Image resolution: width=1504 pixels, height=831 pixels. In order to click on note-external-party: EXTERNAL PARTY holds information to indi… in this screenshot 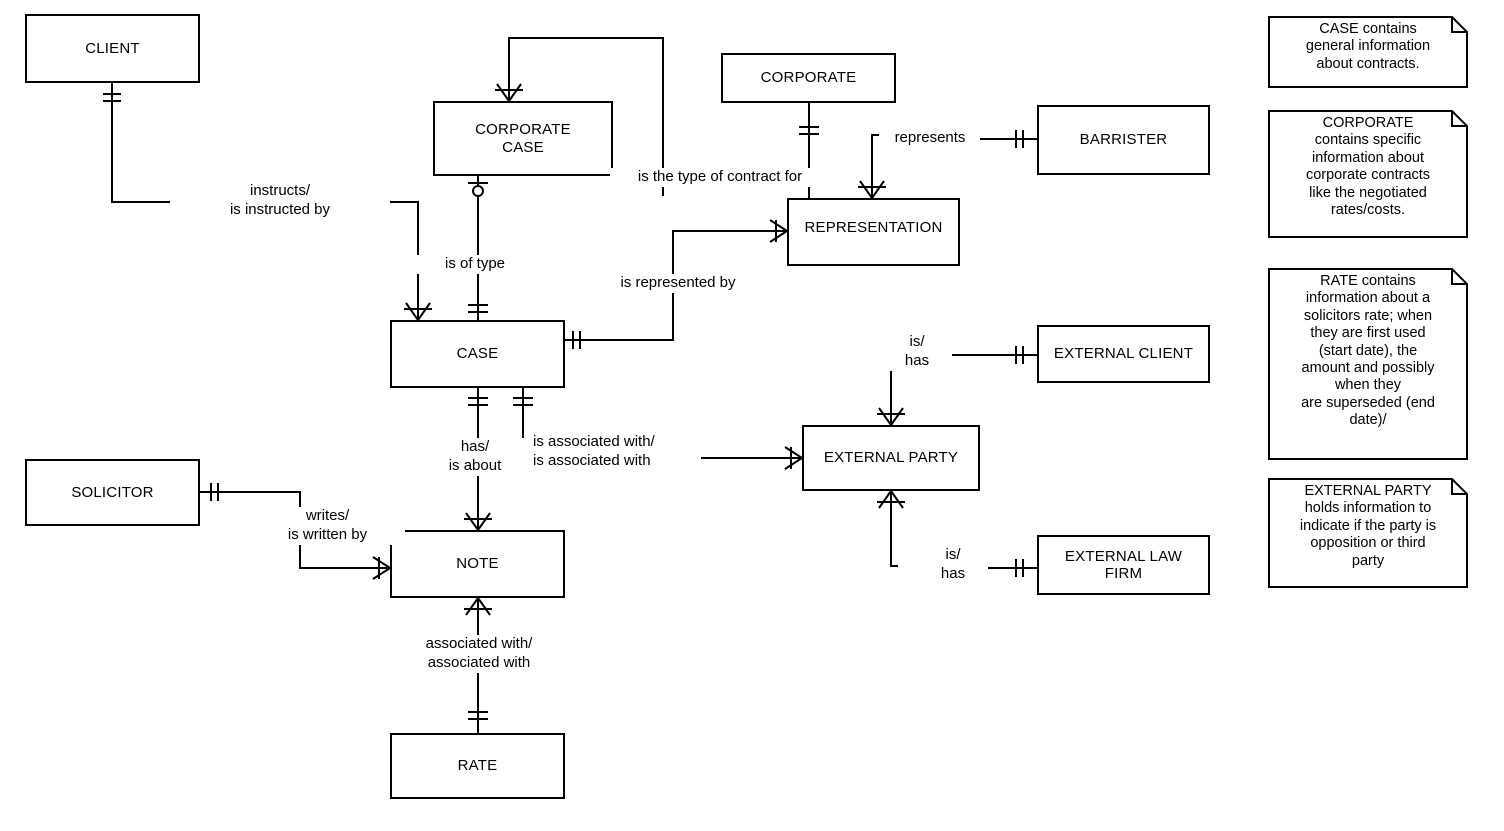, I will do `click(1368, 533)`.